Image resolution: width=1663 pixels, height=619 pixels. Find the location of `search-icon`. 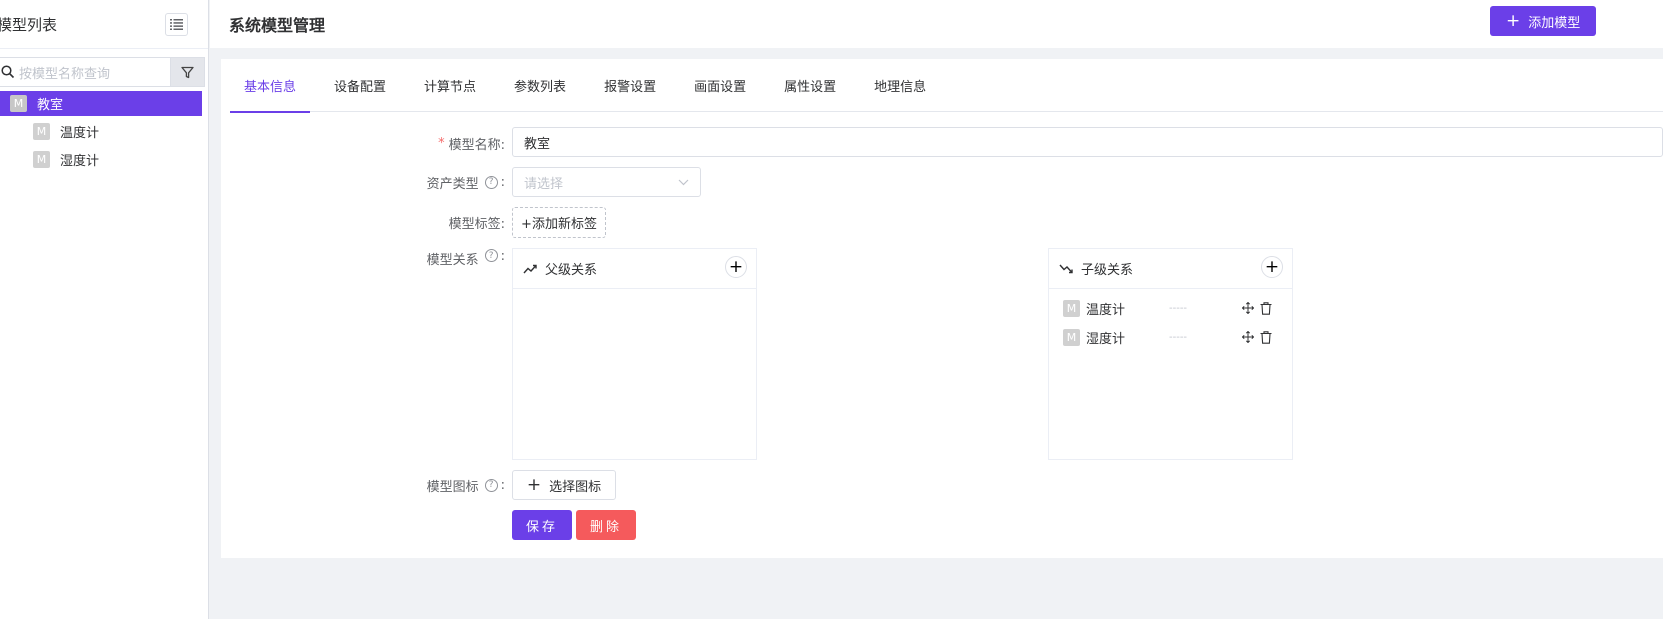

search-icon is located at coordinates (8, 72).